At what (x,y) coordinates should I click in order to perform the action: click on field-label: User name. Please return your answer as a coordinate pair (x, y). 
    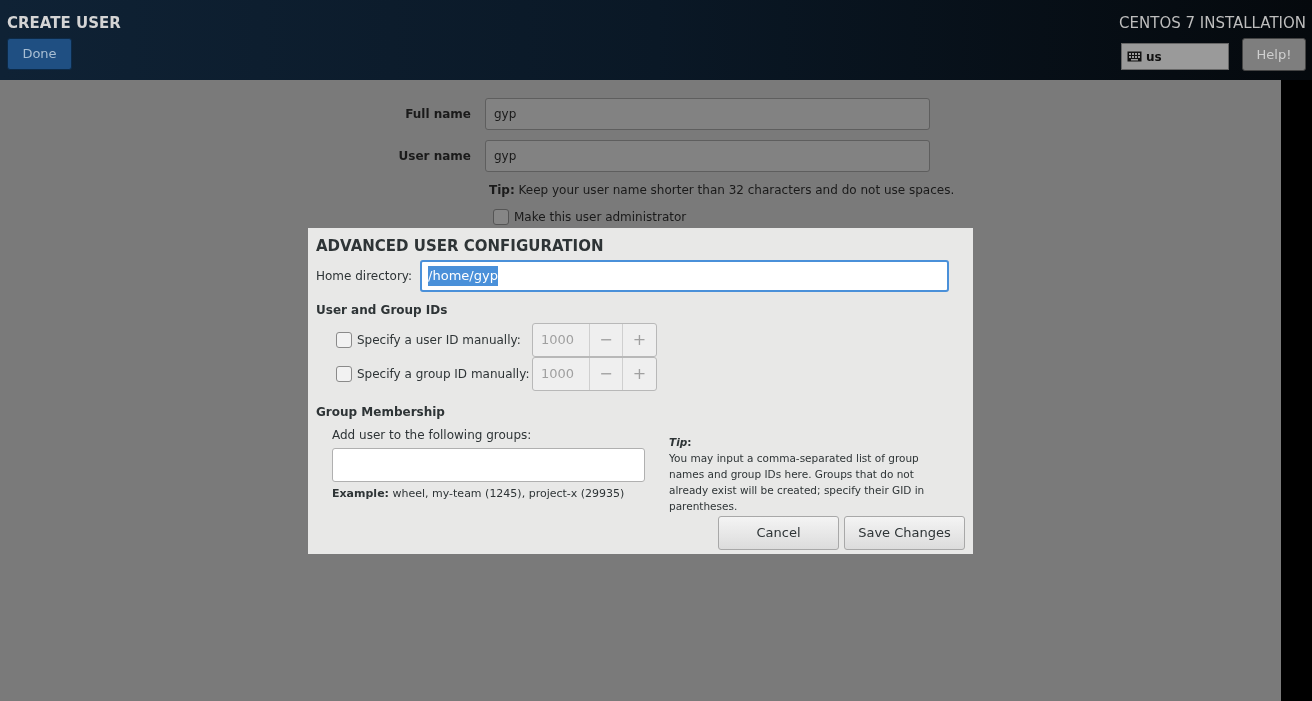
    Looking at the image, I should click on (434, 156).